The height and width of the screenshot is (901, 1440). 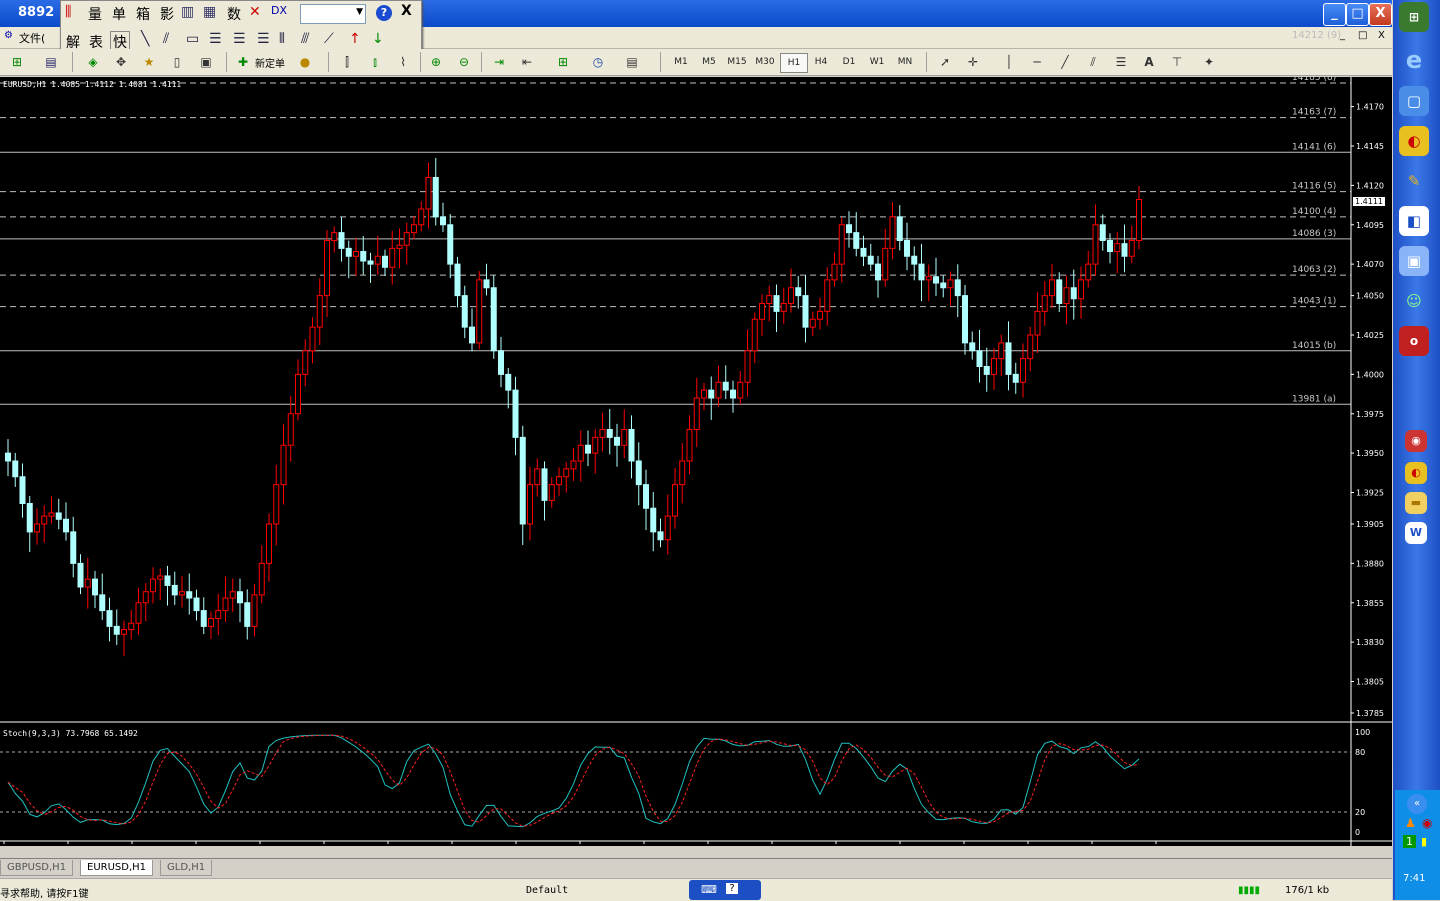 What do you see at coordinates (1009, 62) in the screenshot?
I see `vertical-line-icon: │` at bounding box center [1009, 62].